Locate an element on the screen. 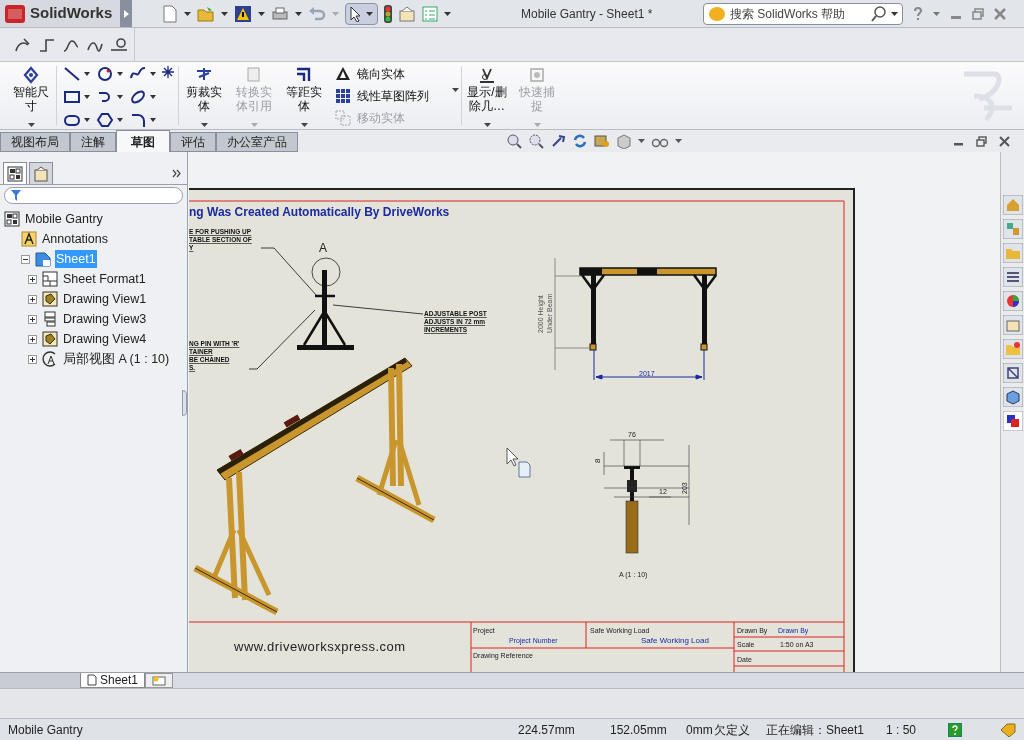 The height and width of the screenshot is (740, 1024). previous-view-icon is located at coordinates (558, 141).